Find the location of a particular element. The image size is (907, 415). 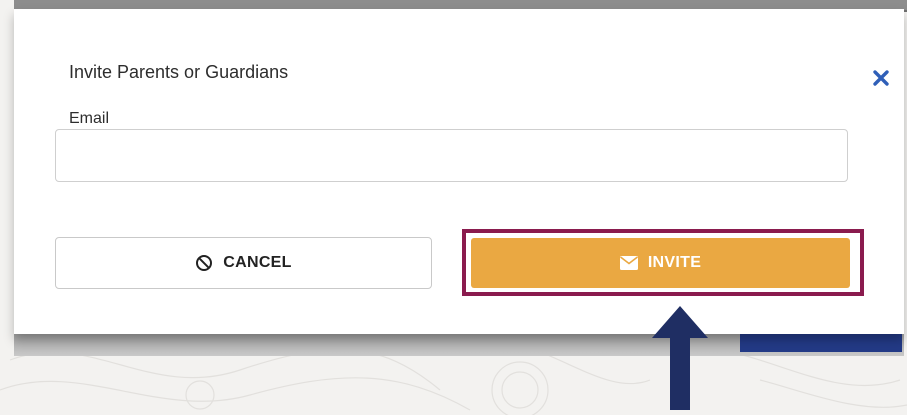

email-label: Email is located at coordinates (89, 118).